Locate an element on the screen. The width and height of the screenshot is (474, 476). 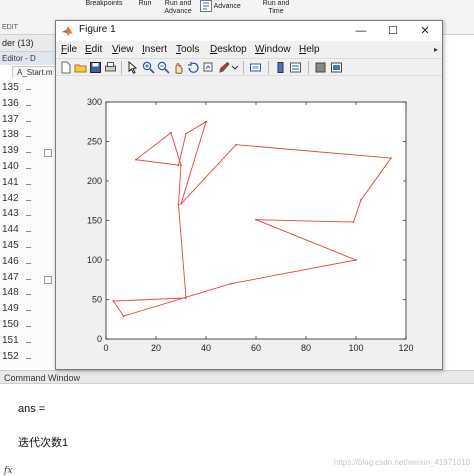
show-plot-tools-icon is located at coordinates (336, 67).